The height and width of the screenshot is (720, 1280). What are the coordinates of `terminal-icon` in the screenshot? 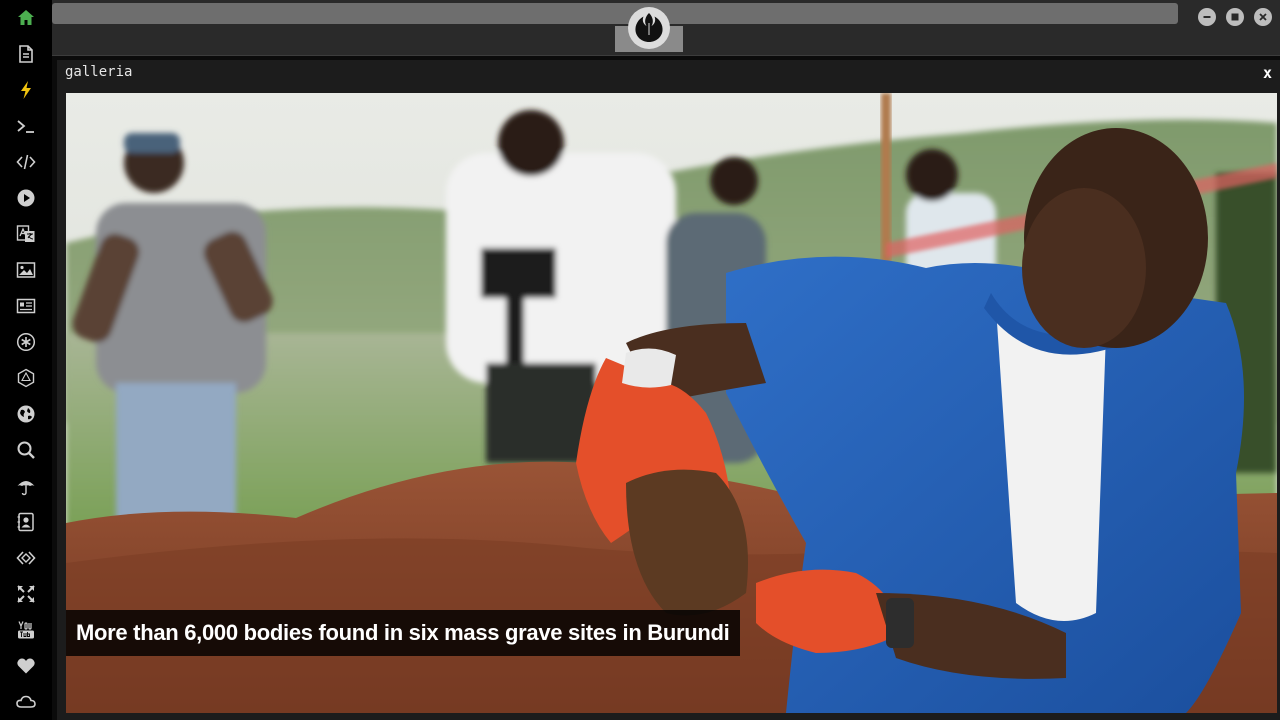 It's located at (25, 126).